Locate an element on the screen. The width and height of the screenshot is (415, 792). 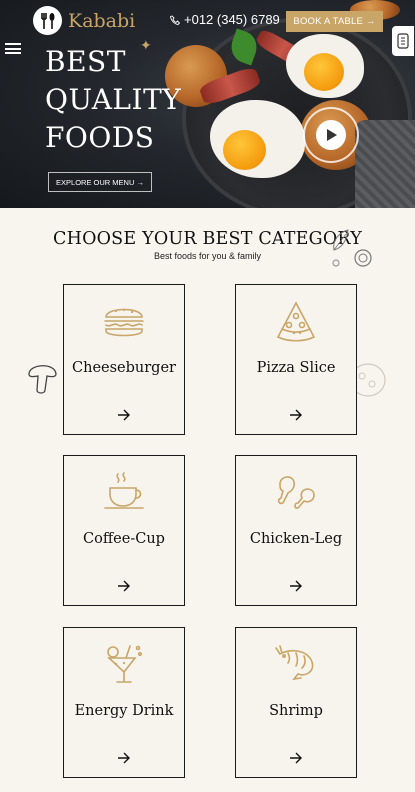
category-card: Shrimp is located at coordinates (296, 702).